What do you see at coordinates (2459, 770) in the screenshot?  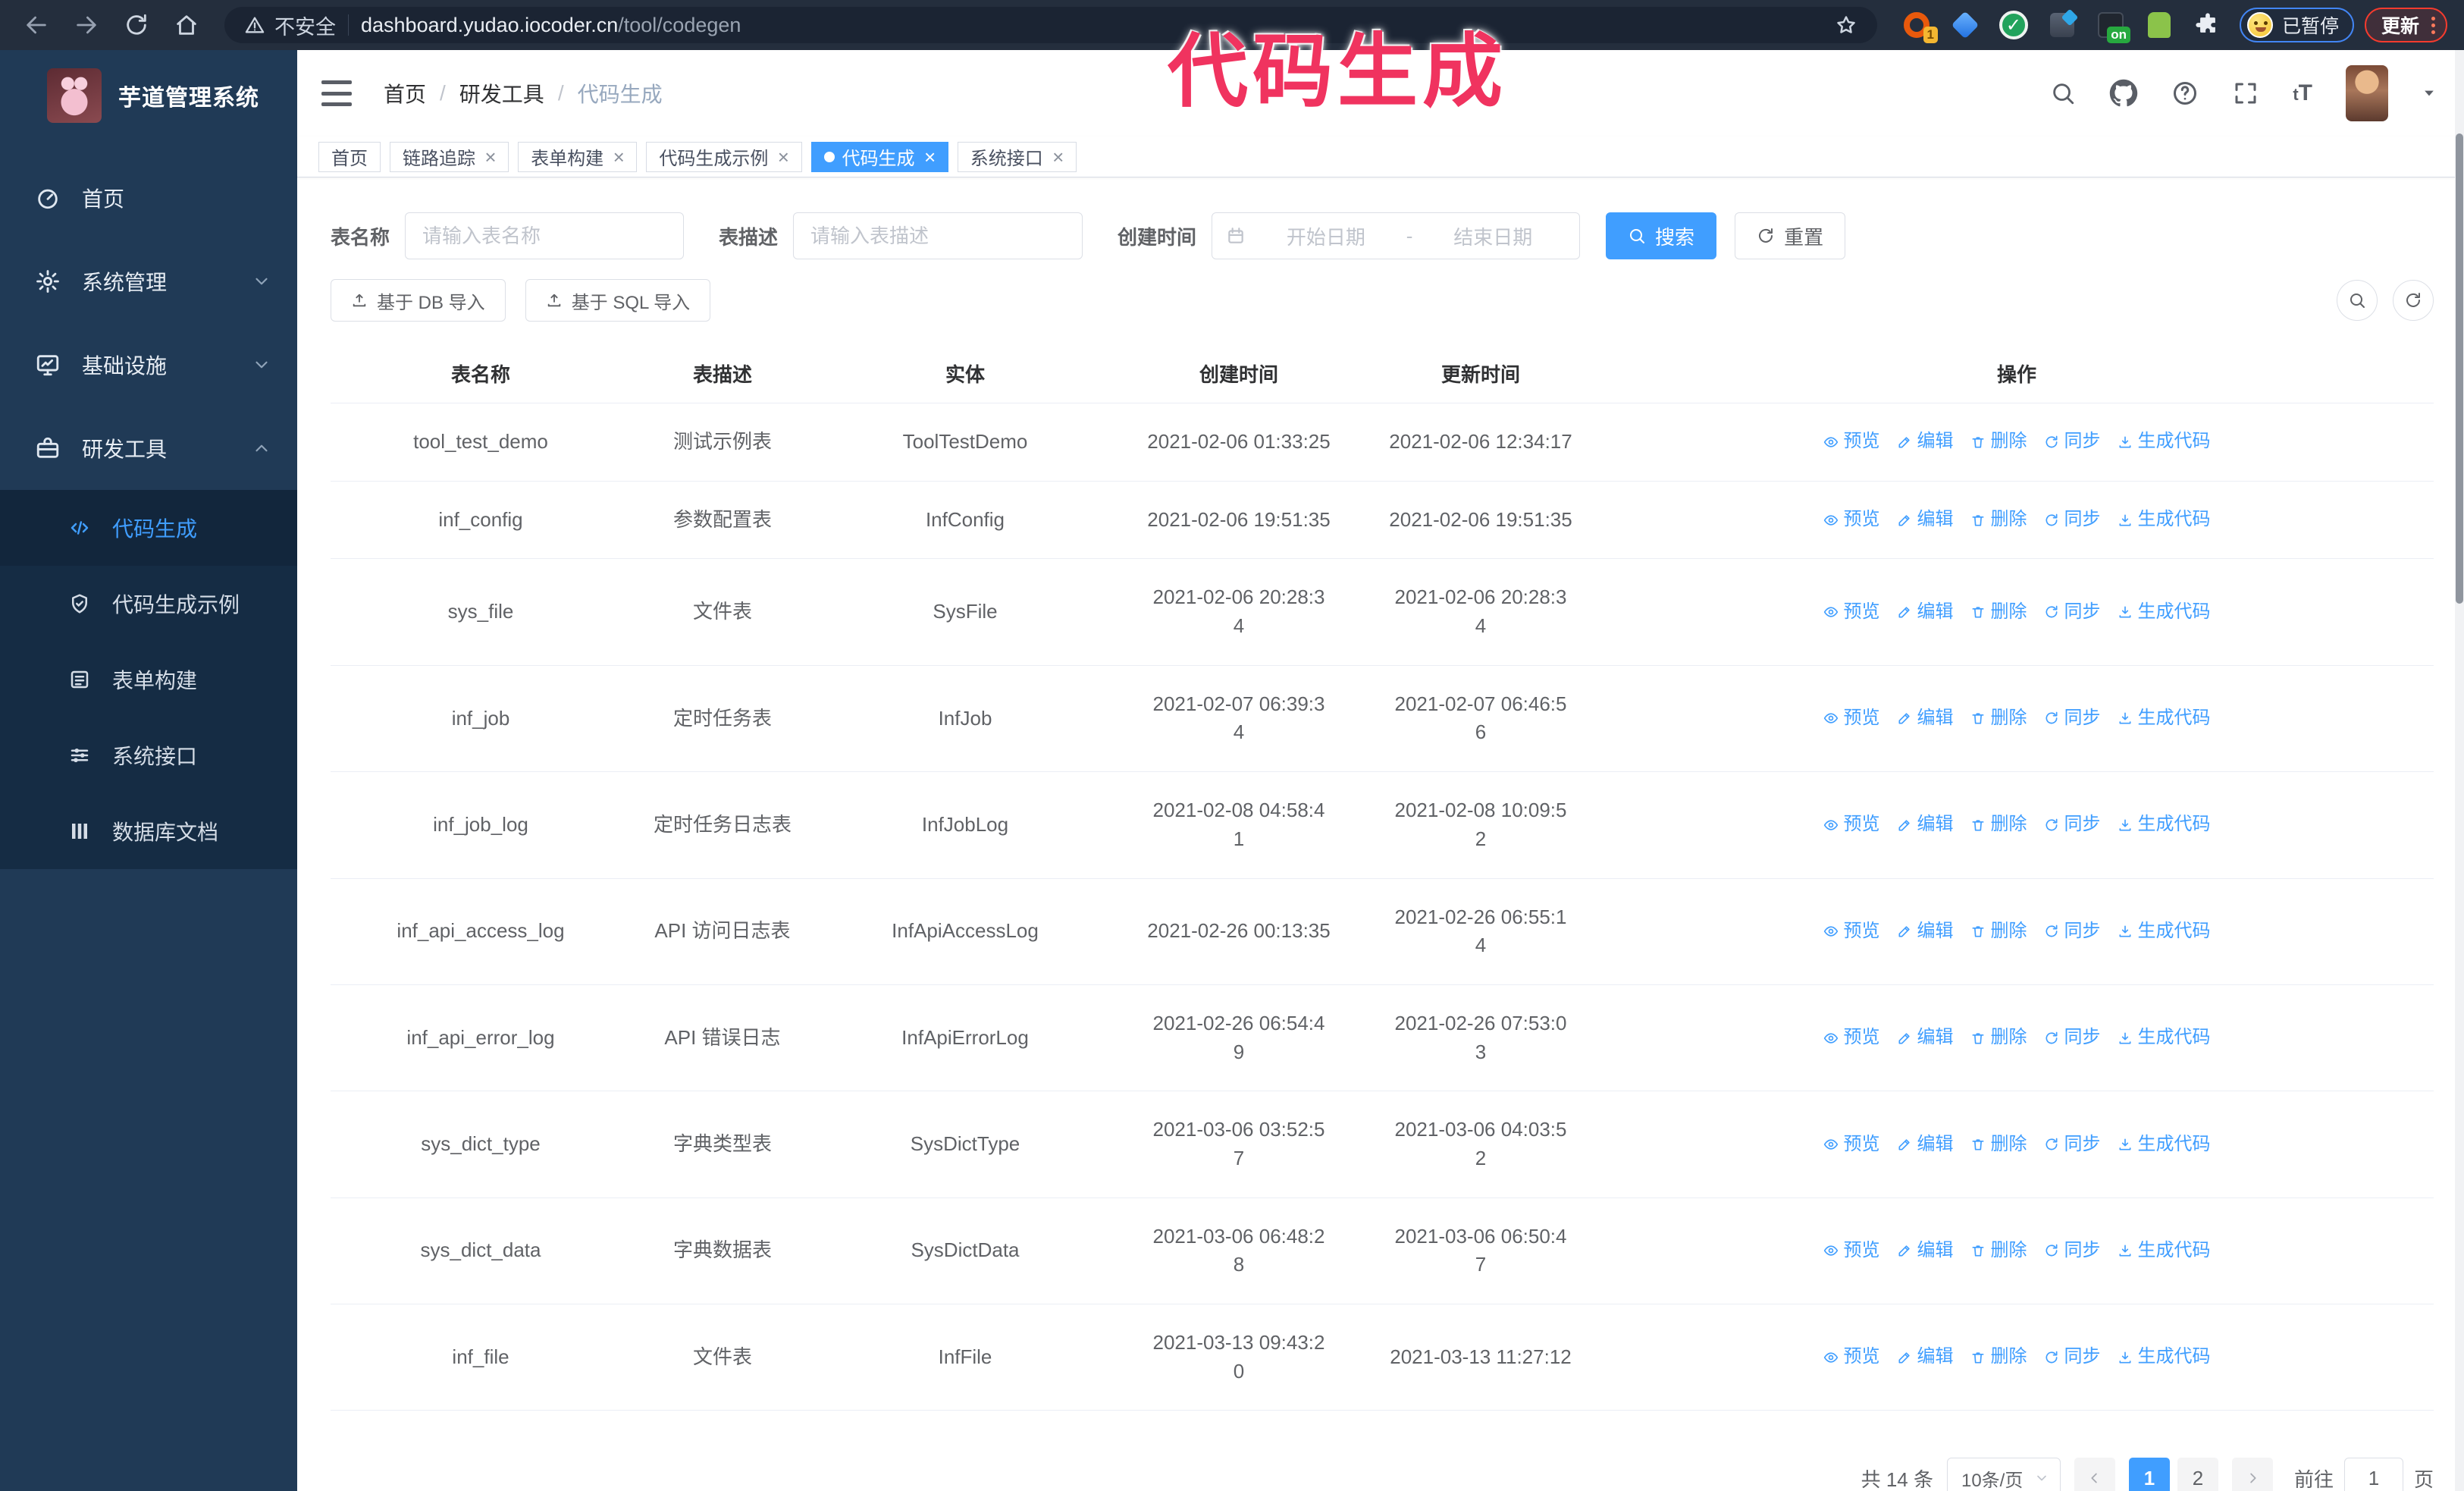 I see `window-scrollbar` at bounding box center [2459, 770].